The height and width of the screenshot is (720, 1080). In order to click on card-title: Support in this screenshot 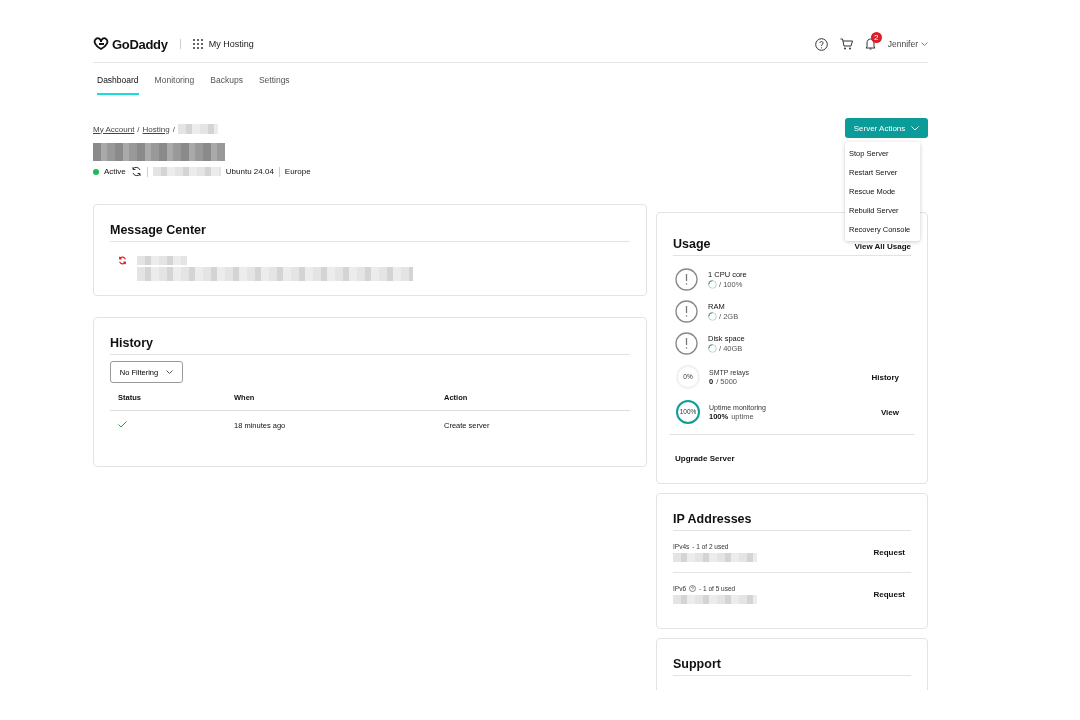, I will do `click(697, 664)`.